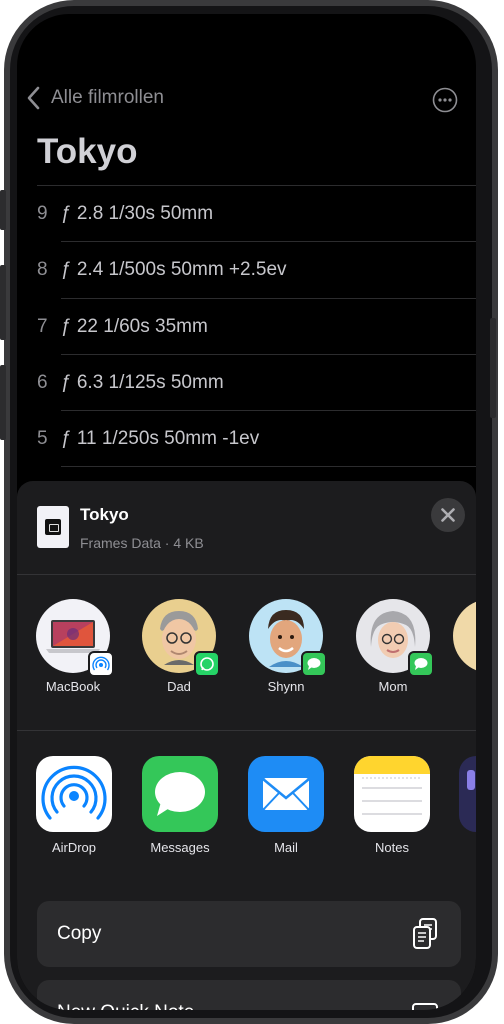 This screenshot has width=504, height=1024. What do you see at coordinates (42, 213) in the screenshot?
I see `frame-number: 9` at bounding box center [42, 213].